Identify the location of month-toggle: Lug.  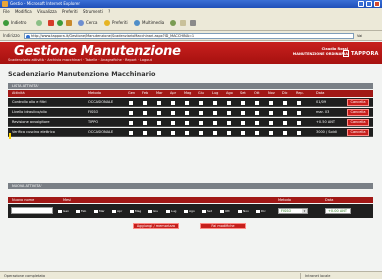
(171, 211).